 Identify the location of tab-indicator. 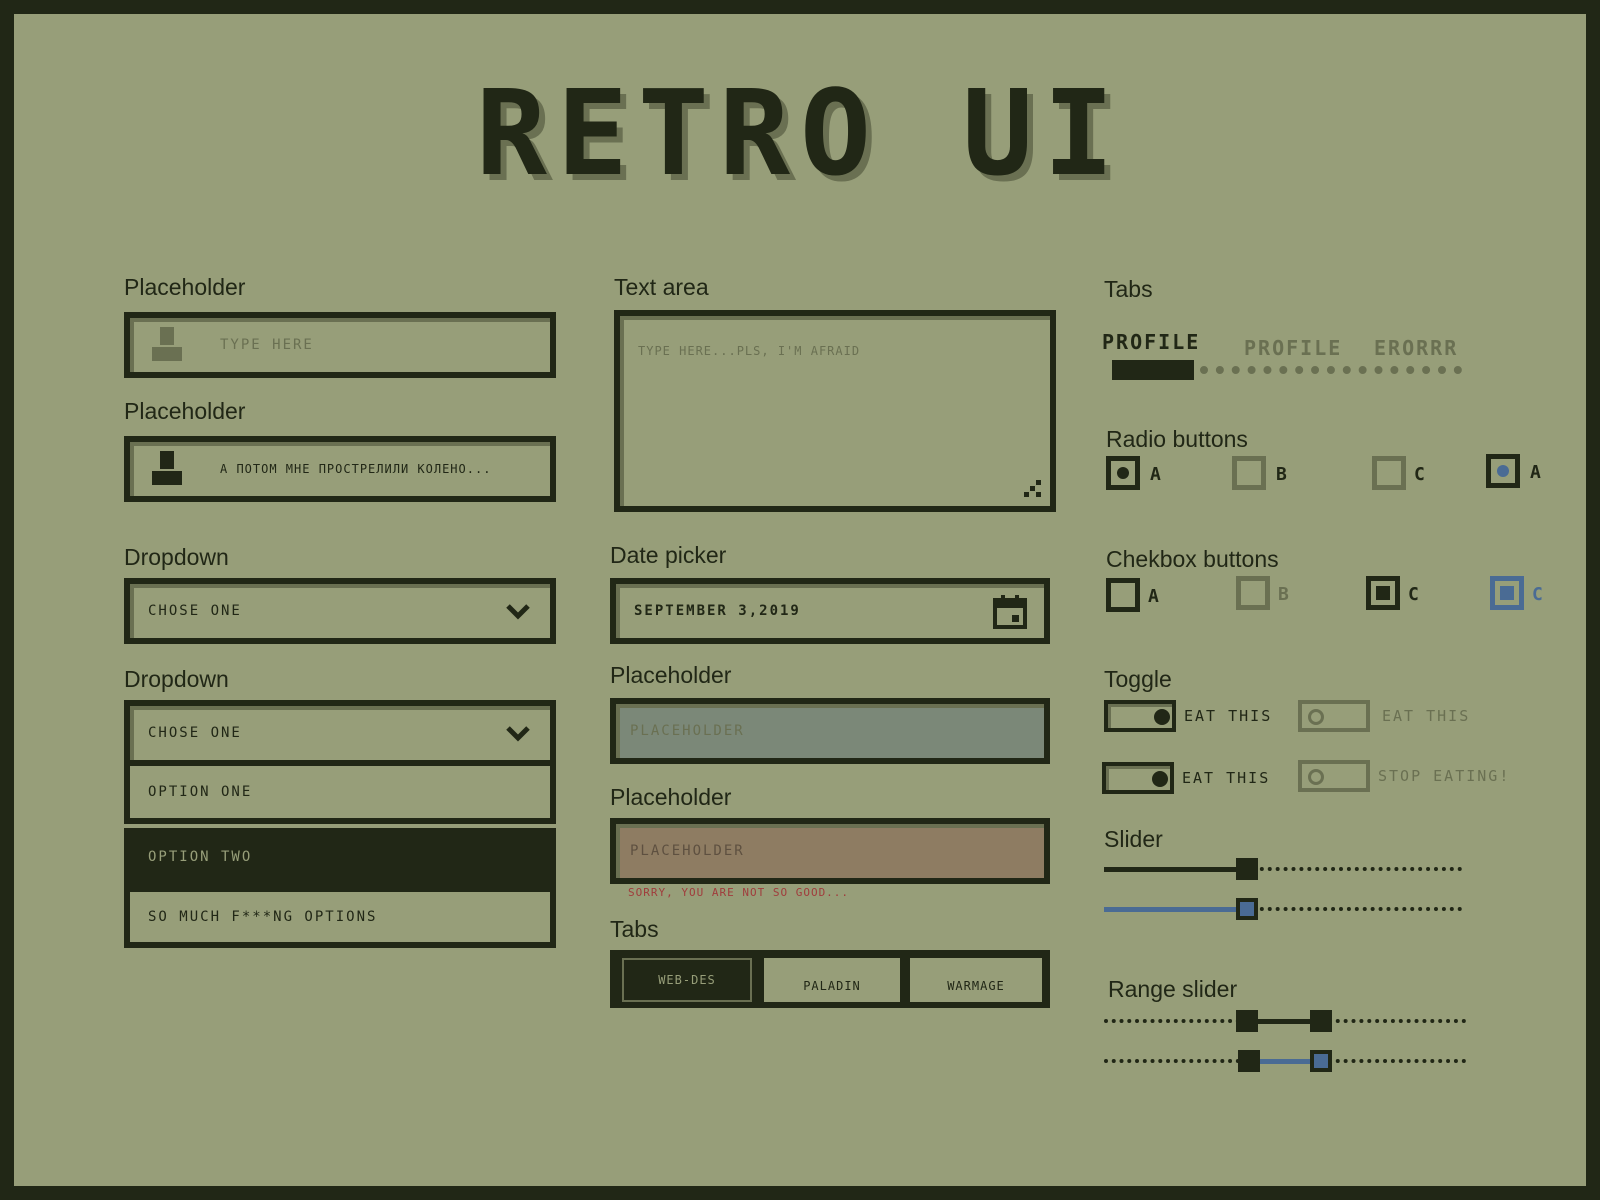
(1153, 370).